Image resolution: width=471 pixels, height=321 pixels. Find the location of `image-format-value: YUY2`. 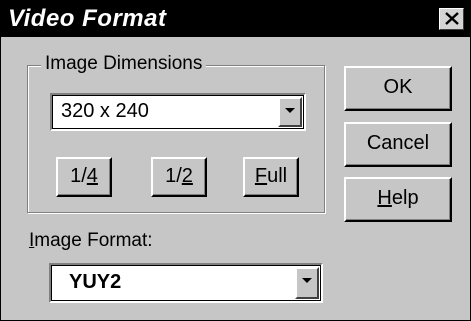

image-format-value: YUY2 is located at coordinates (95, 282).